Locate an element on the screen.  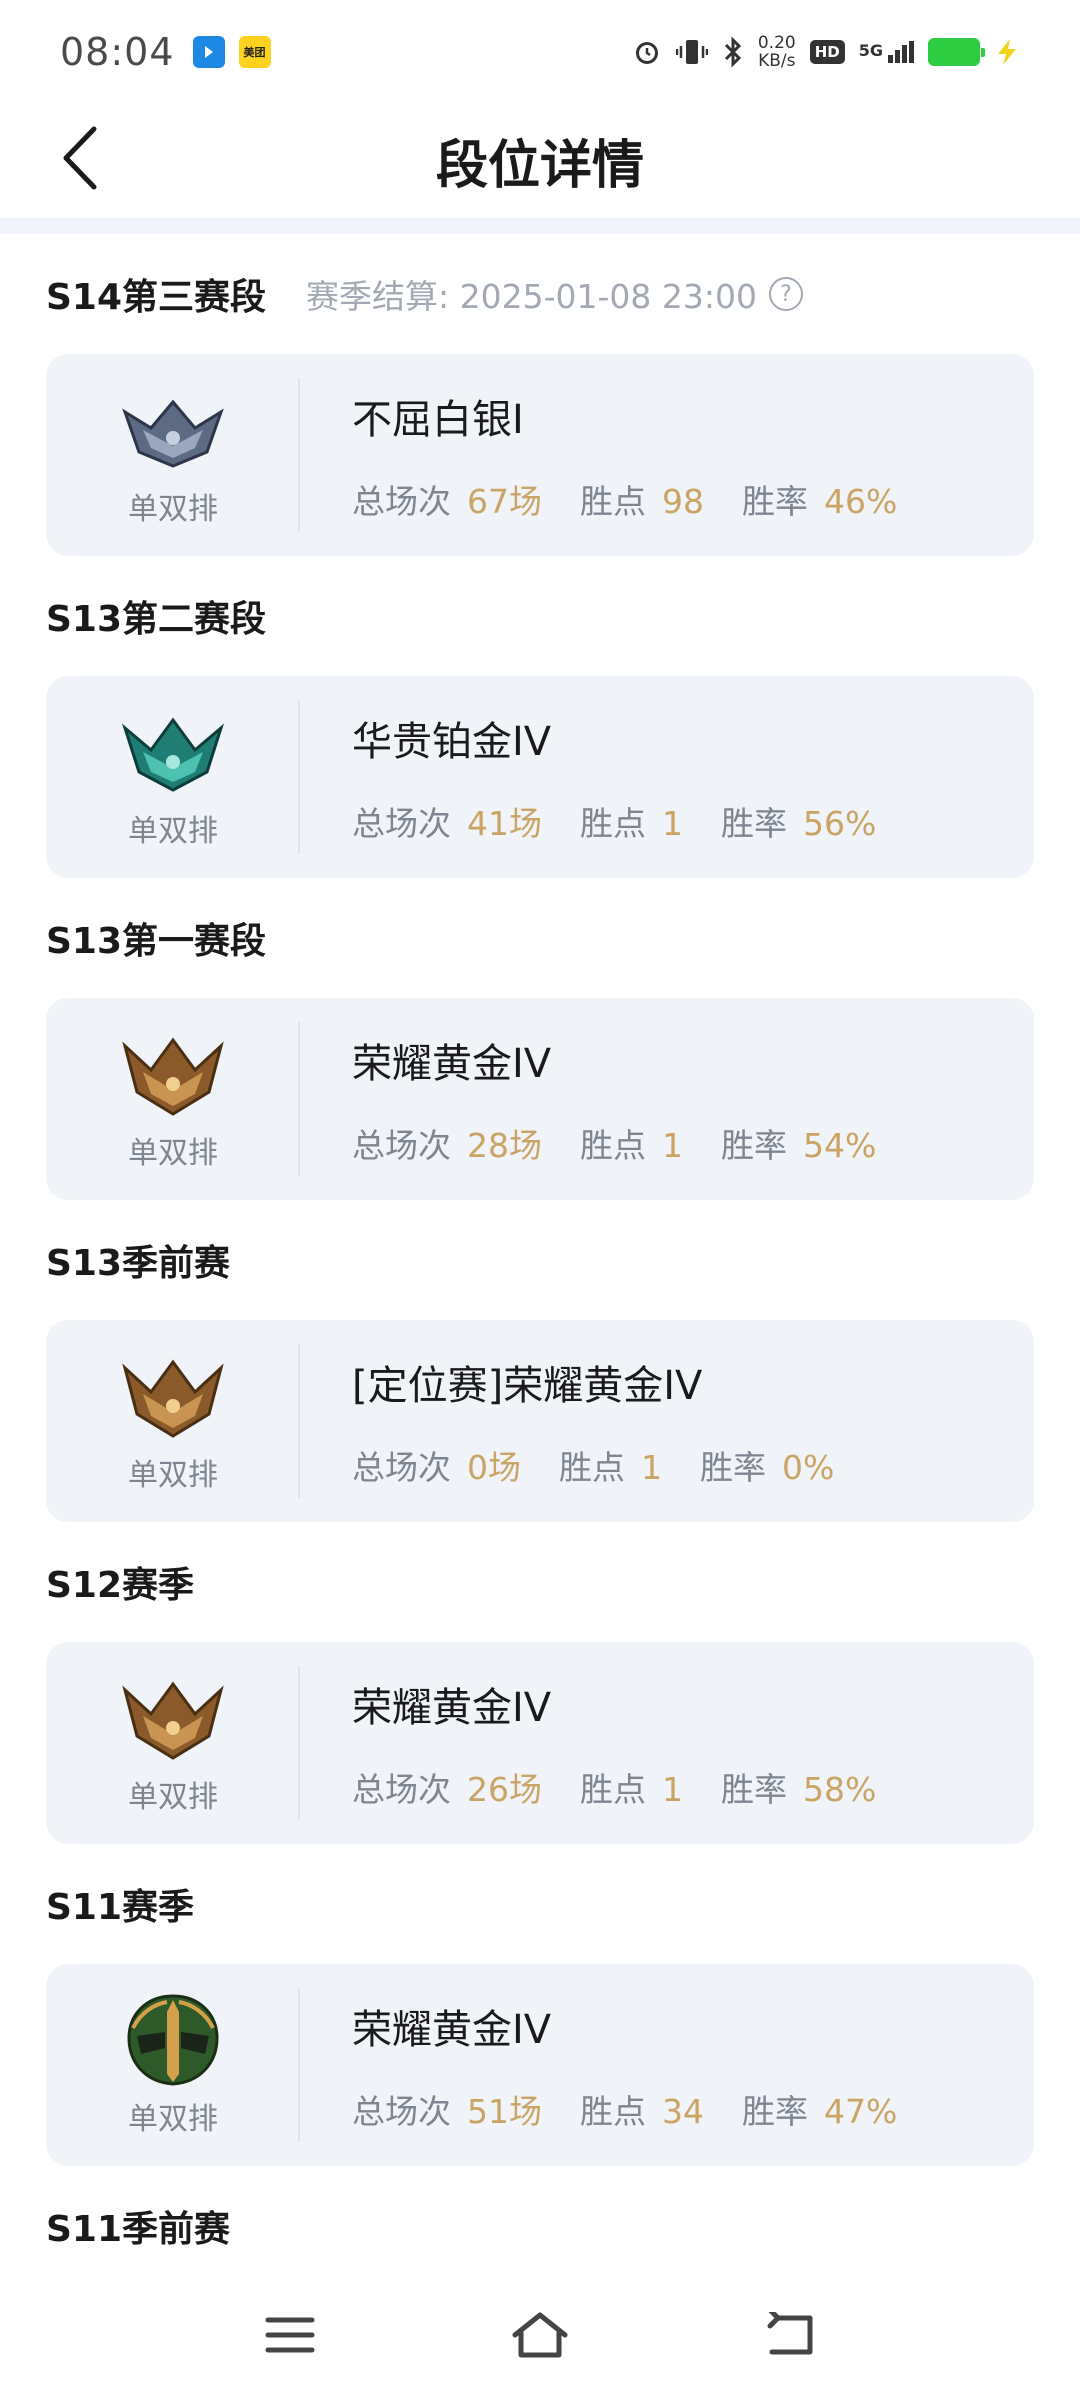
help-icon: ? is located at coordinates (786, 294).